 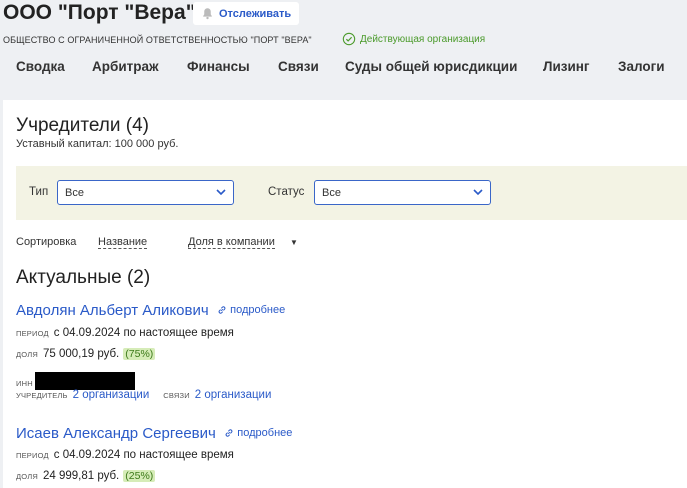 What do you see at coordinates (641, 66) in the screenshot?
I see `tab-pledges: Залоги` at bounding box center [641, 66].